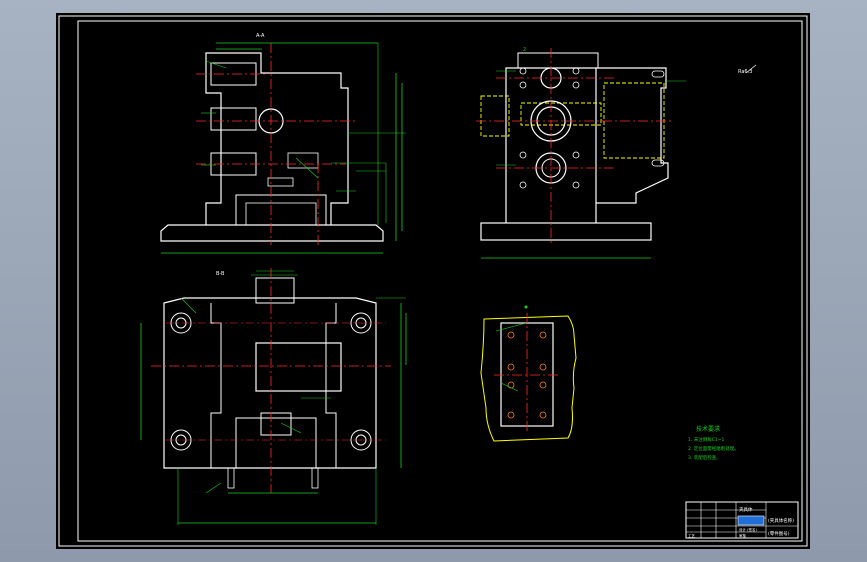 The height and width of the screenshot is (562, 867). Describe the element at coordinates (779, 533) in the screenshot. I see `title-drawing-number: (零件图号)` at that location.